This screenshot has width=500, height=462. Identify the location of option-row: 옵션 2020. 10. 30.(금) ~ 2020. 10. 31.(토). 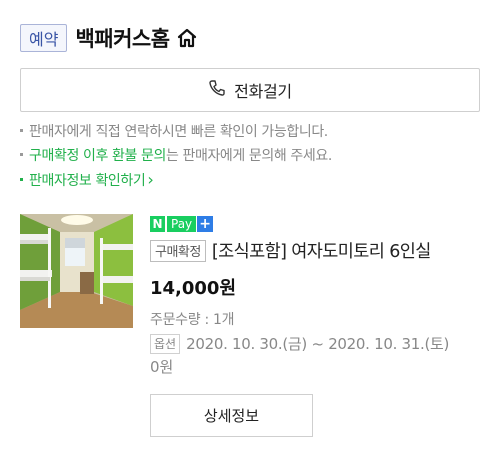
(299, 343).